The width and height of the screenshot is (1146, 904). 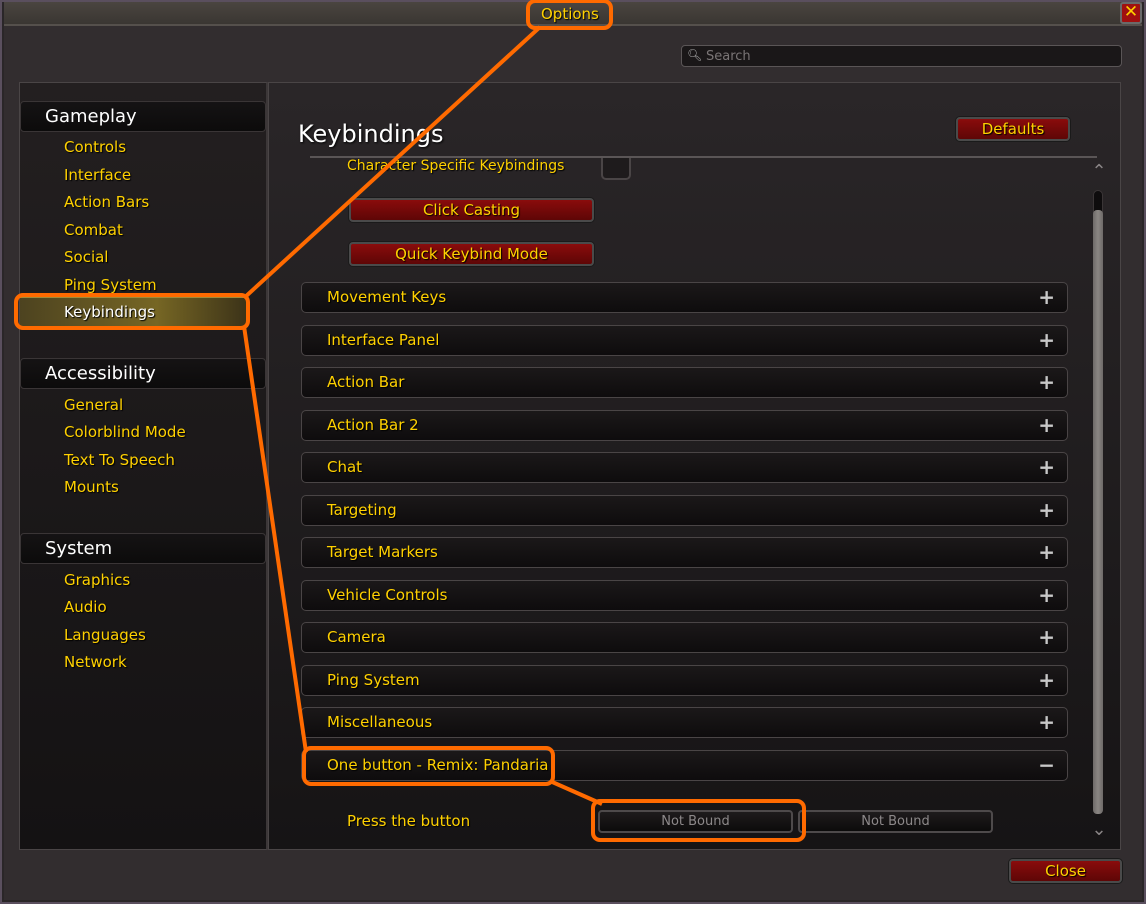 I want to click on search-input, so click(x=906, y=56).